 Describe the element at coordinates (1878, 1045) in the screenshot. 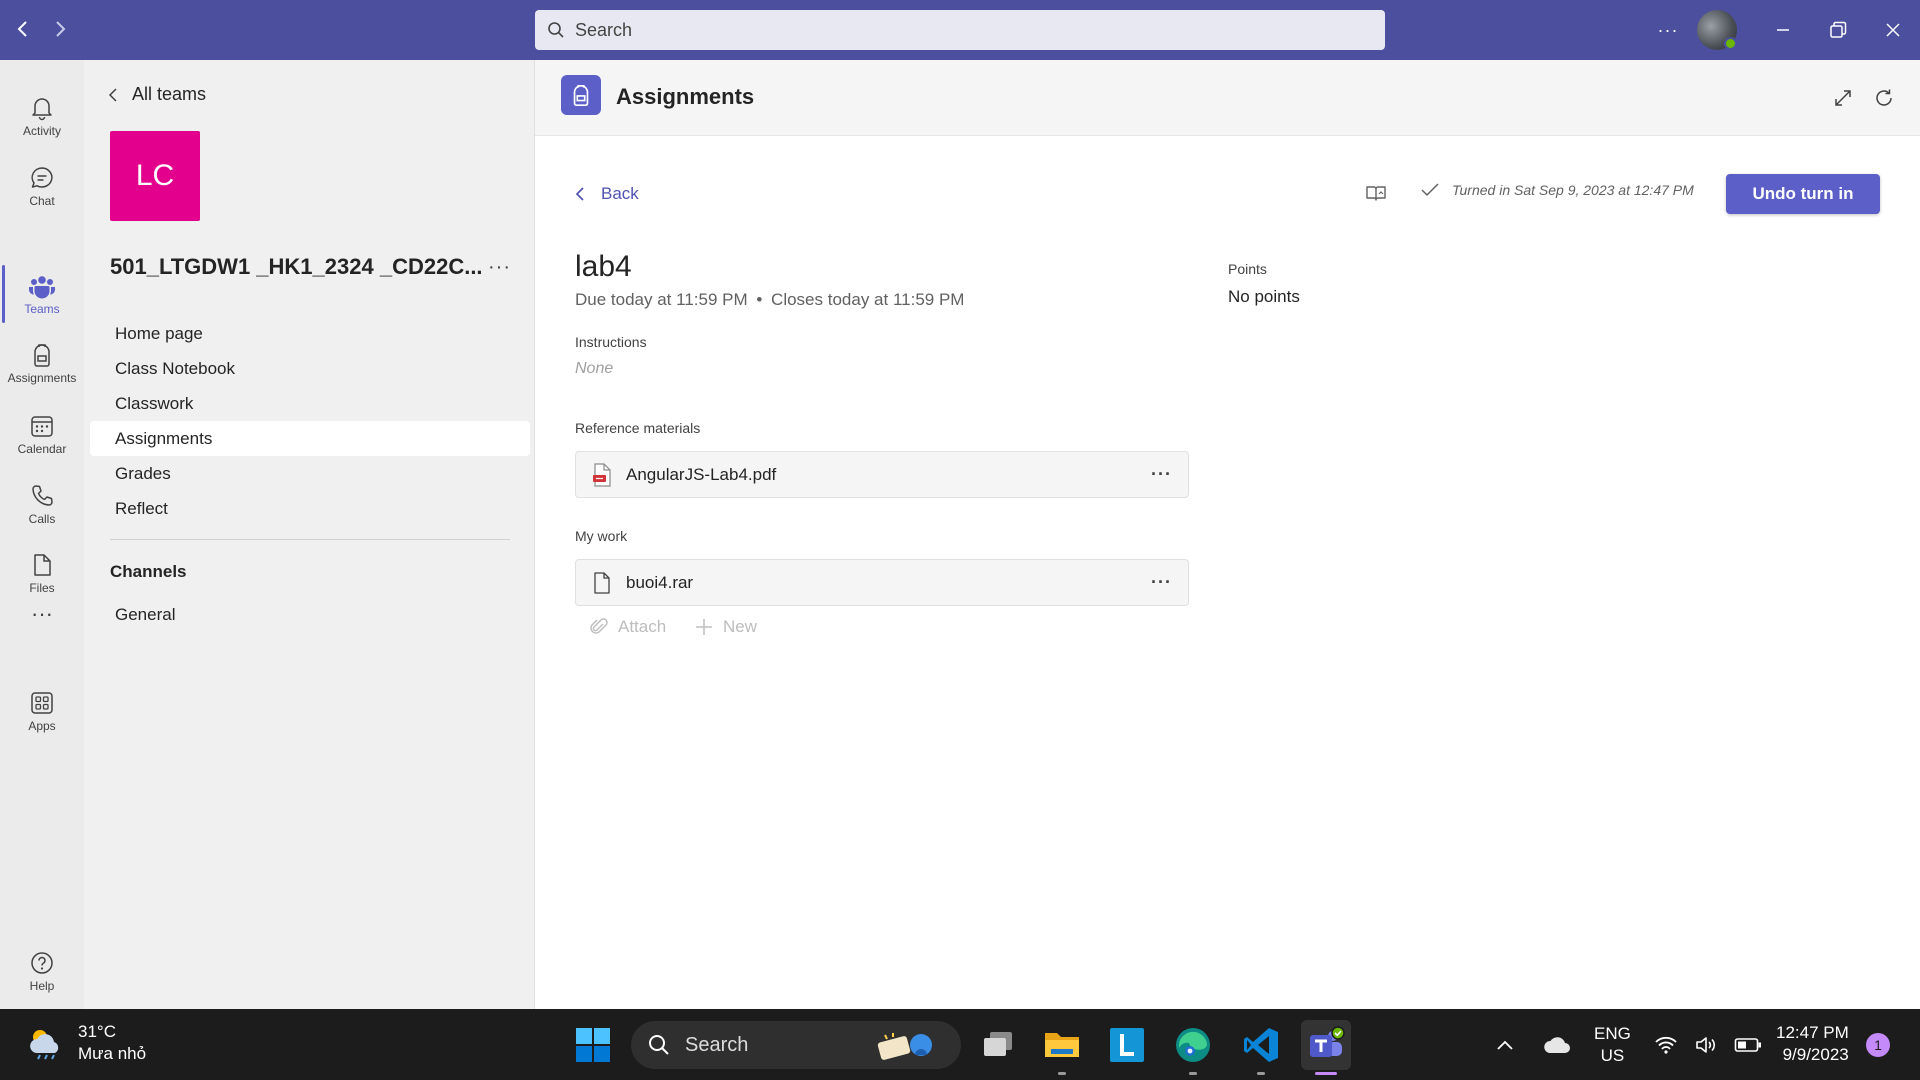

I see `notification-badge: 1` at that location.